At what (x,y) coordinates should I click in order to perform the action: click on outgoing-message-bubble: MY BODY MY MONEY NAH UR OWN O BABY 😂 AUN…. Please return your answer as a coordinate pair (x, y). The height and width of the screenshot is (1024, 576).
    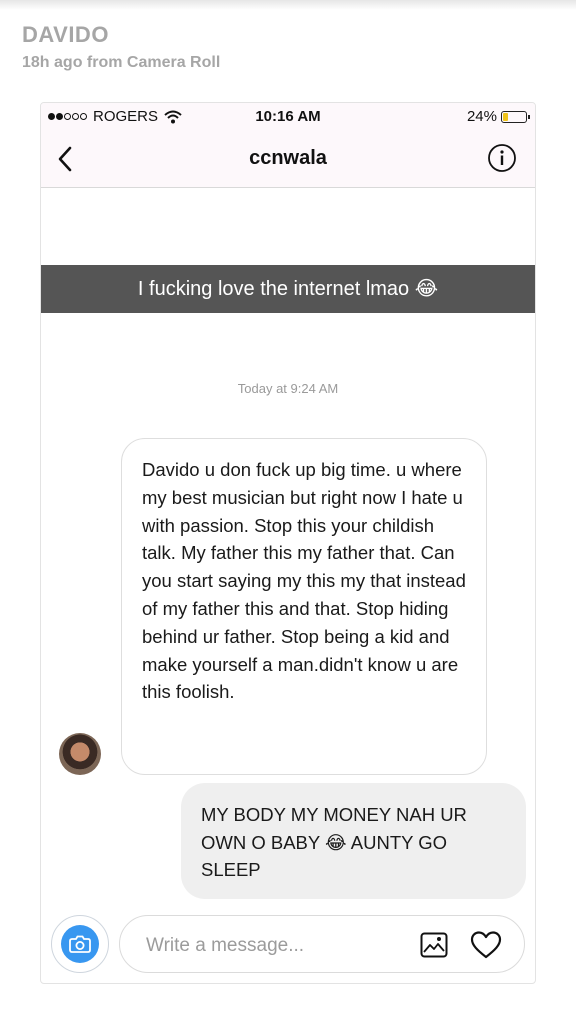
    Looking at the image, I should click on (353, 841).